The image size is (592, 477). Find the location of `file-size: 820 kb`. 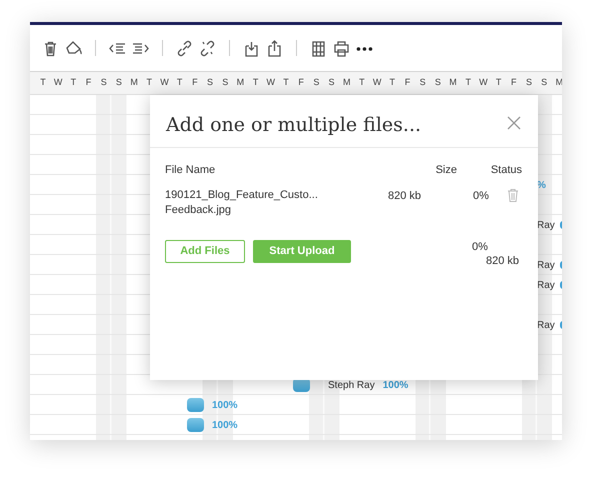

file-size: 820 kb is located at coordinates (405, 196).